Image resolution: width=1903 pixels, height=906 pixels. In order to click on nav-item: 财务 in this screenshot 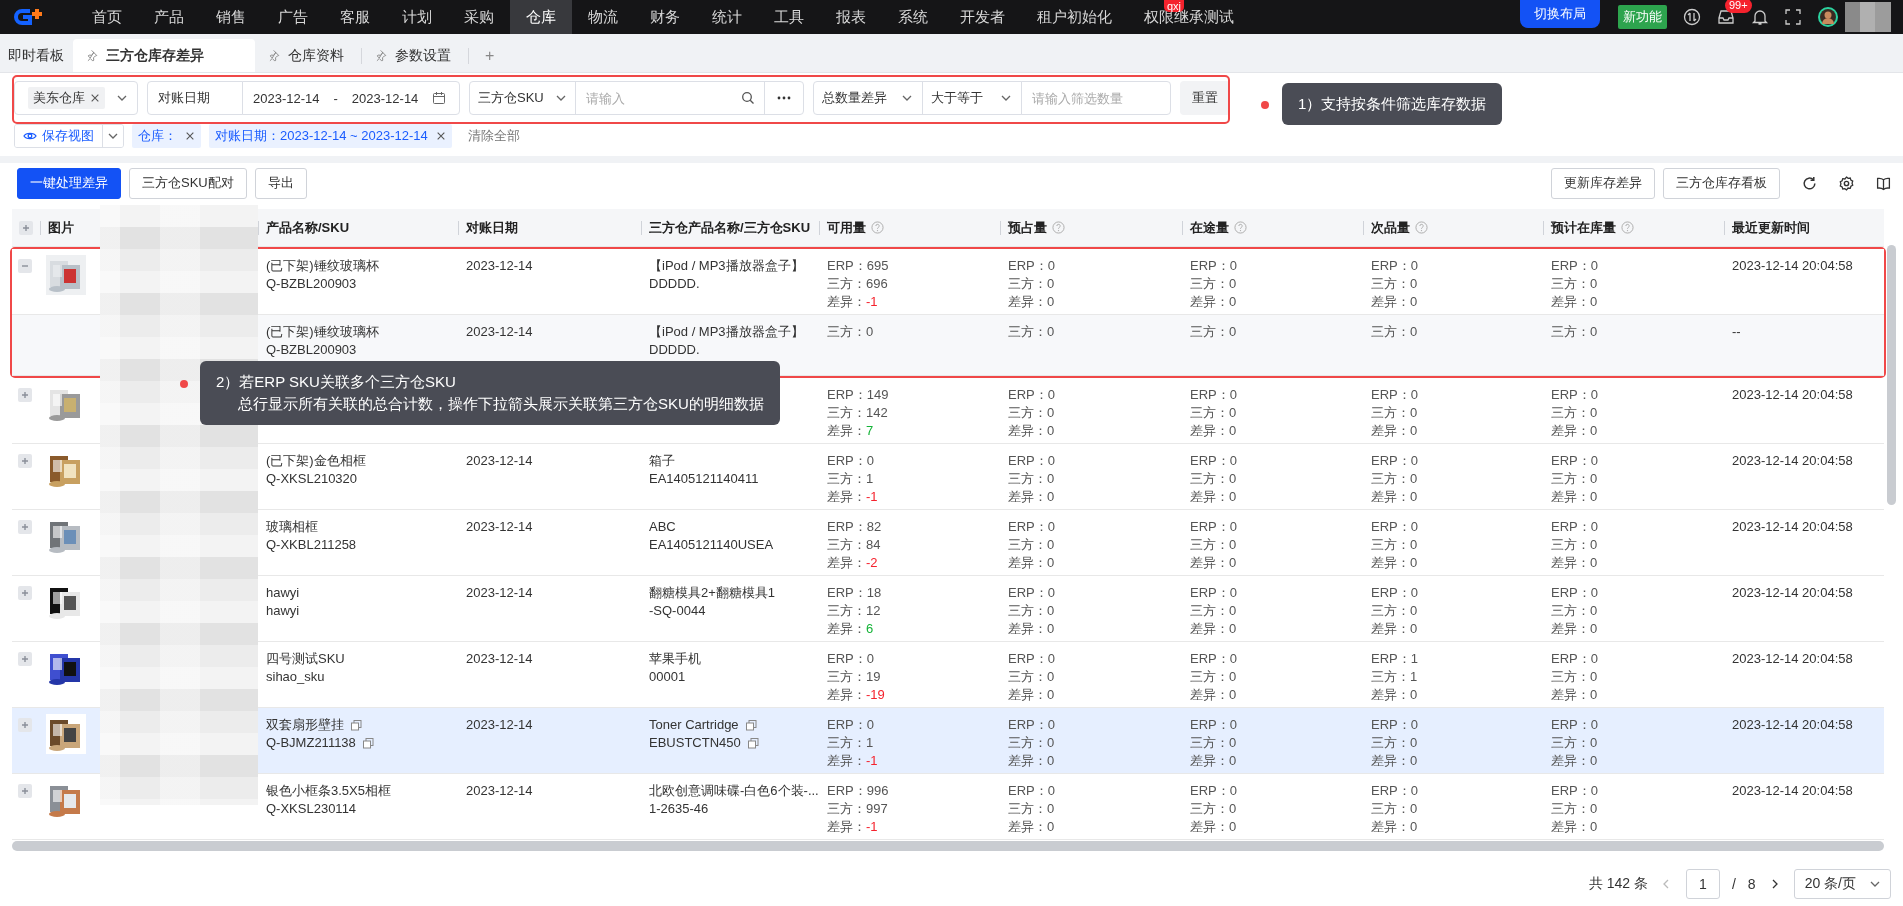, I will do `click(665, 17)`.